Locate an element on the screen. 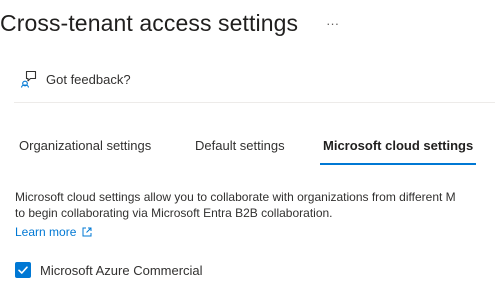 The image size is (495, 297). learn-more-label: Learn more is located at coordinates (46, 232).